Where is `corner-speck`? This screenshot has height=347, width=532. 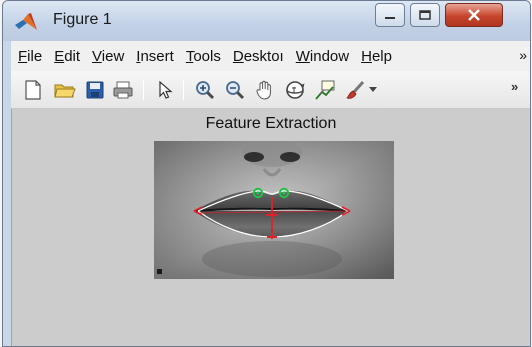 corner-speck is located at coordinates (159, 271).